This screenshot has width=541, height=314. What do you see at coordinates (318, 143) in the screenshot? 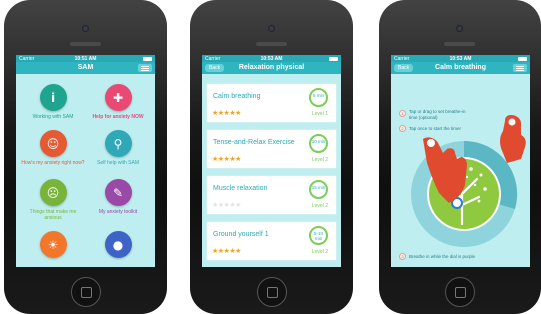
I see `duration-badge: 10 min` at bounding box center [318, 143].